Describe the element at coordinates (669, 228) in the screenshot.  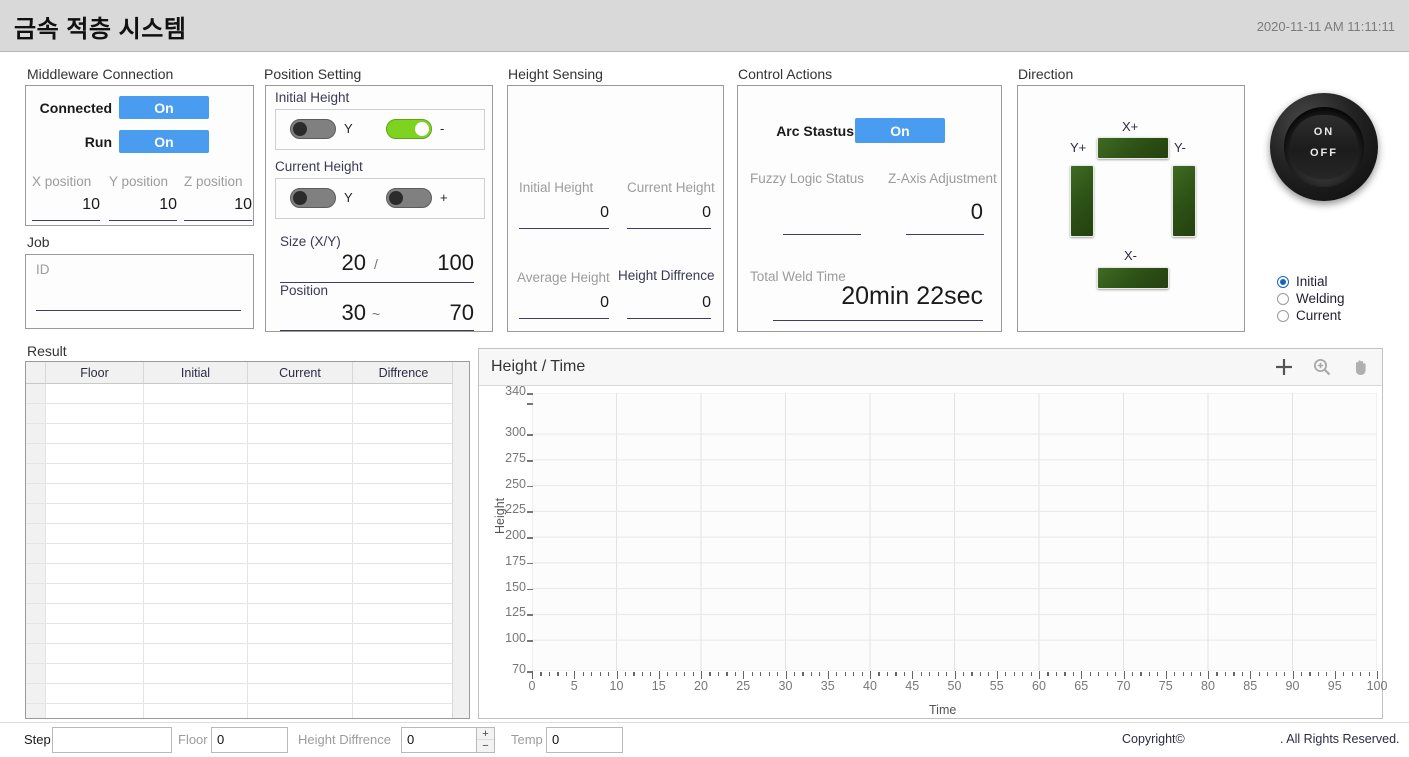
I see `sensing-current-height-underline` at that location.